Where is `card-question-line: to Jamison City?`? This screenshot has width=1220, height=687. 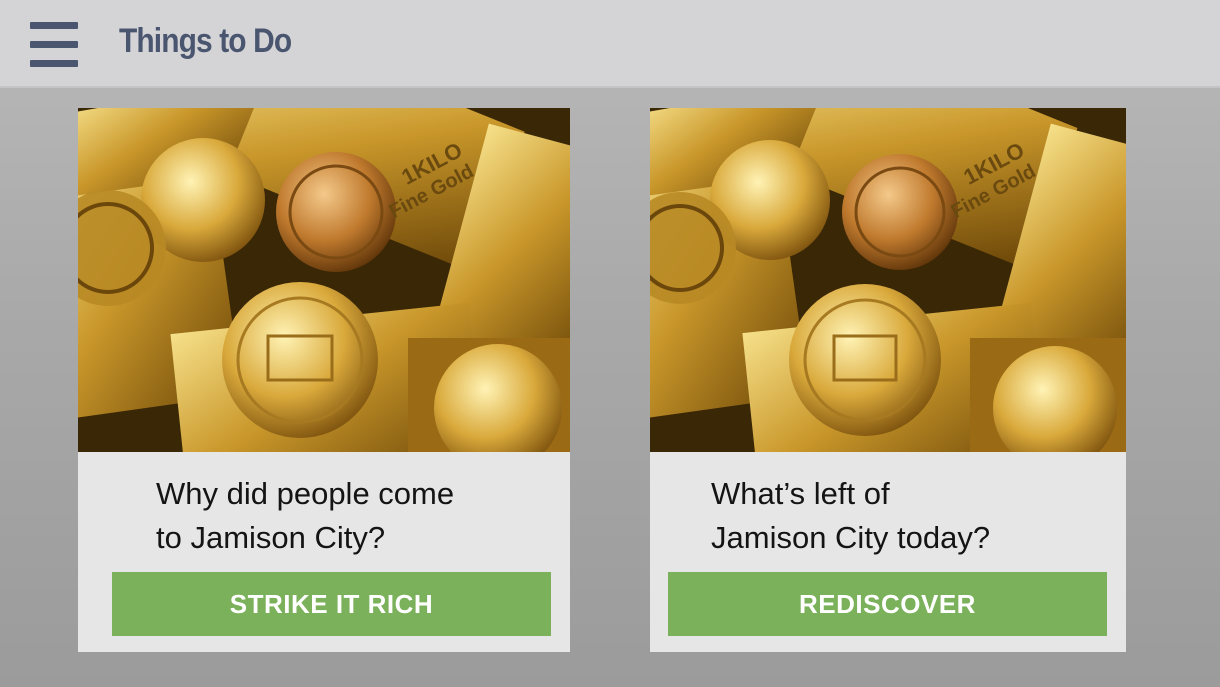 card-question-line: to Jamison City? is located at coordinates (271, 537).